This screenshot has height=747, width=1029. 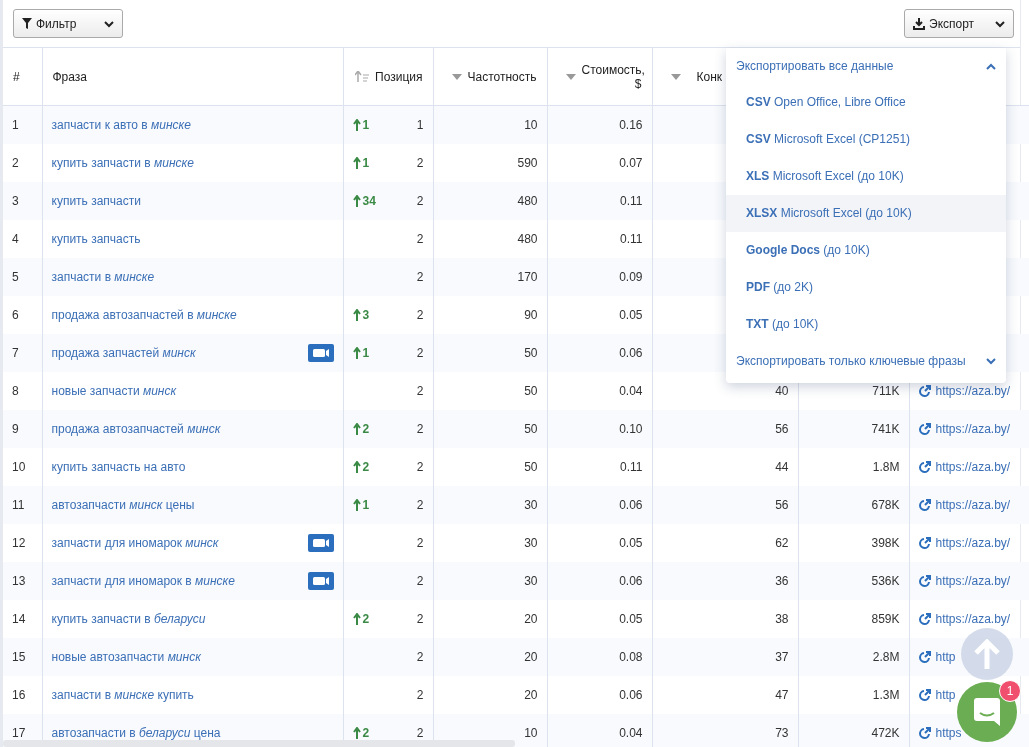 I want to click on table-cell: 2.8M, so click(x=853, y=657).